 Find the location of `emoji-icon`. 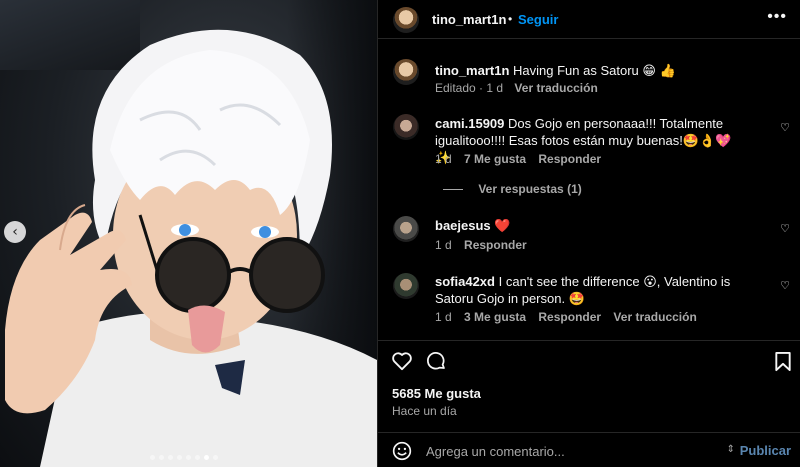

emoji-icon is located at coordinates (402, 451).